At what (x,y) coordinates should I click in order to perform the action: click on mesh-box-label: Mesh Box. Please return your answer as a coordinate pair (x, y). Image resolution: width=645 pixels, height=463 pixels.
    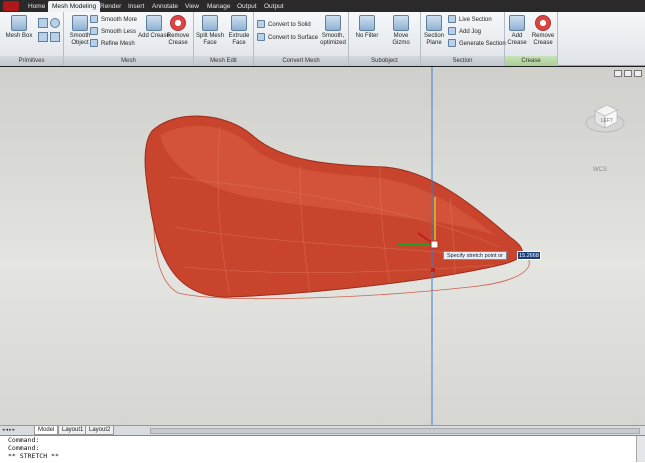
    Looking at the image, I should click on (19, 36).